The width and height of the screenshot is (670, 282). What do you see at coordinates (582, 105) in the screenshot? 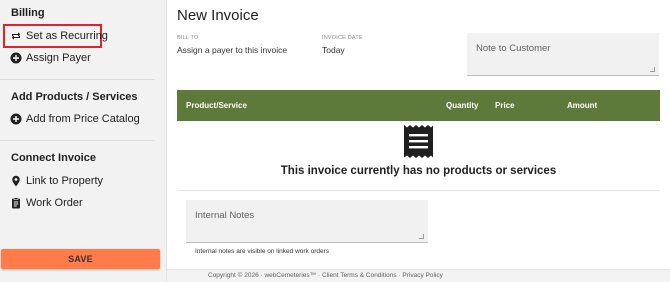
I see `column-amount: Amount` at bounding box center [582, 105].